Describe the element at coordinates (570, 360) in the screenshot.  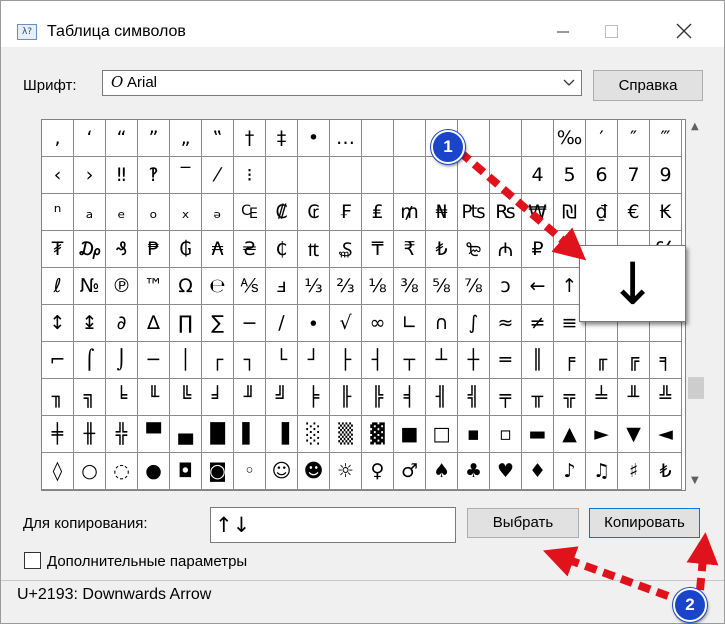
I see `char-cell: ╒` at that location.